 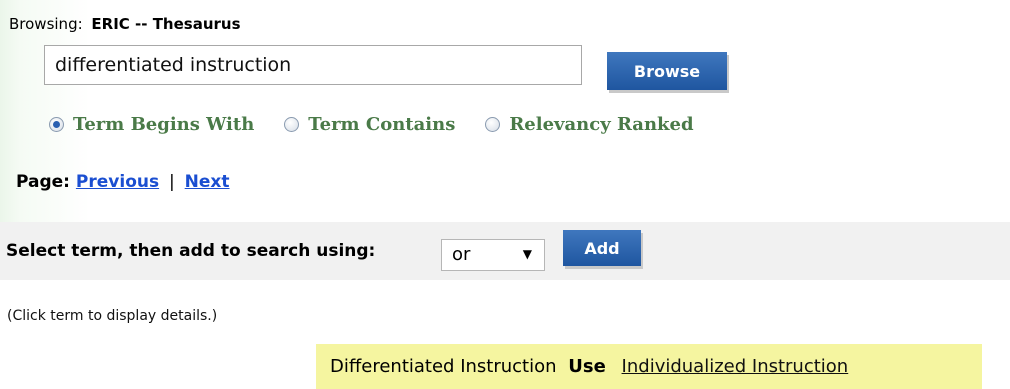 What do you see at coordinates (164, 124) in the screenshot?
I see `radio-label-term-begins-with: Term Begins With` at bounding box center [164, 124].